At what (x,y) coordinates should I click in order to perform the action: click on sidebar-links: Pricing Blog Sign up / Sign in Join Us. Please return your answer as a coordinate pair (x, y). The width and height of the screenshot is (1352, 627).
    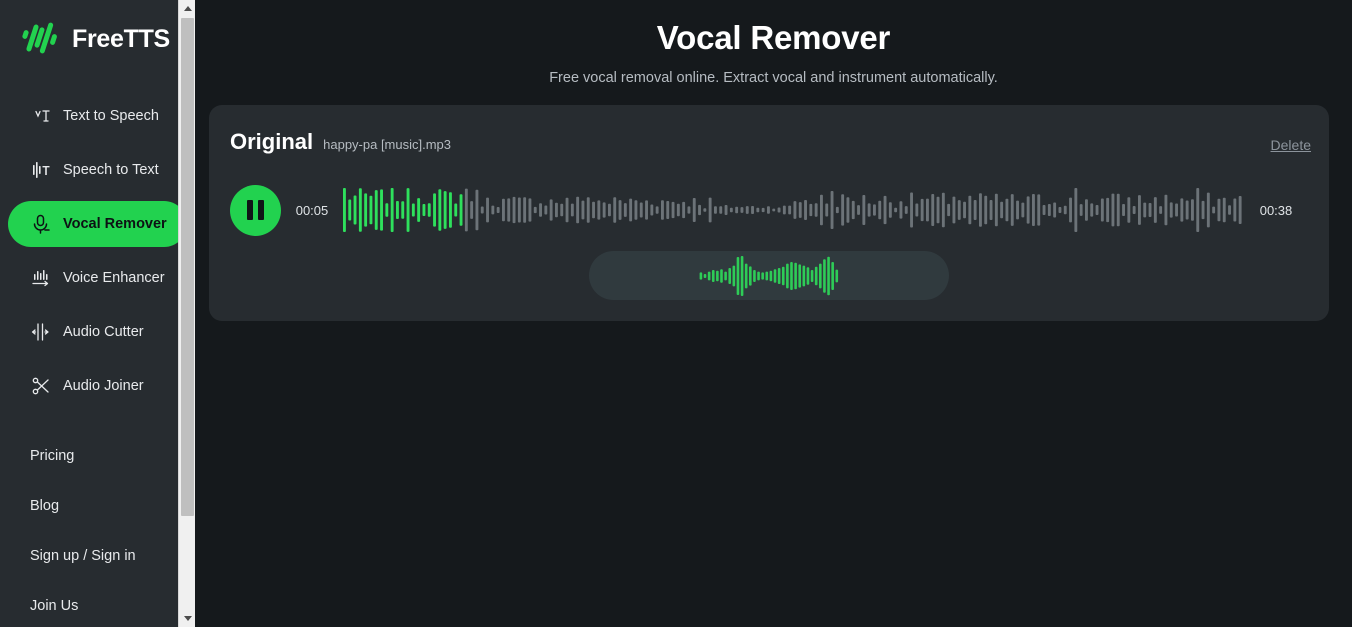
    Looking at the image, I should click on (97, 529).